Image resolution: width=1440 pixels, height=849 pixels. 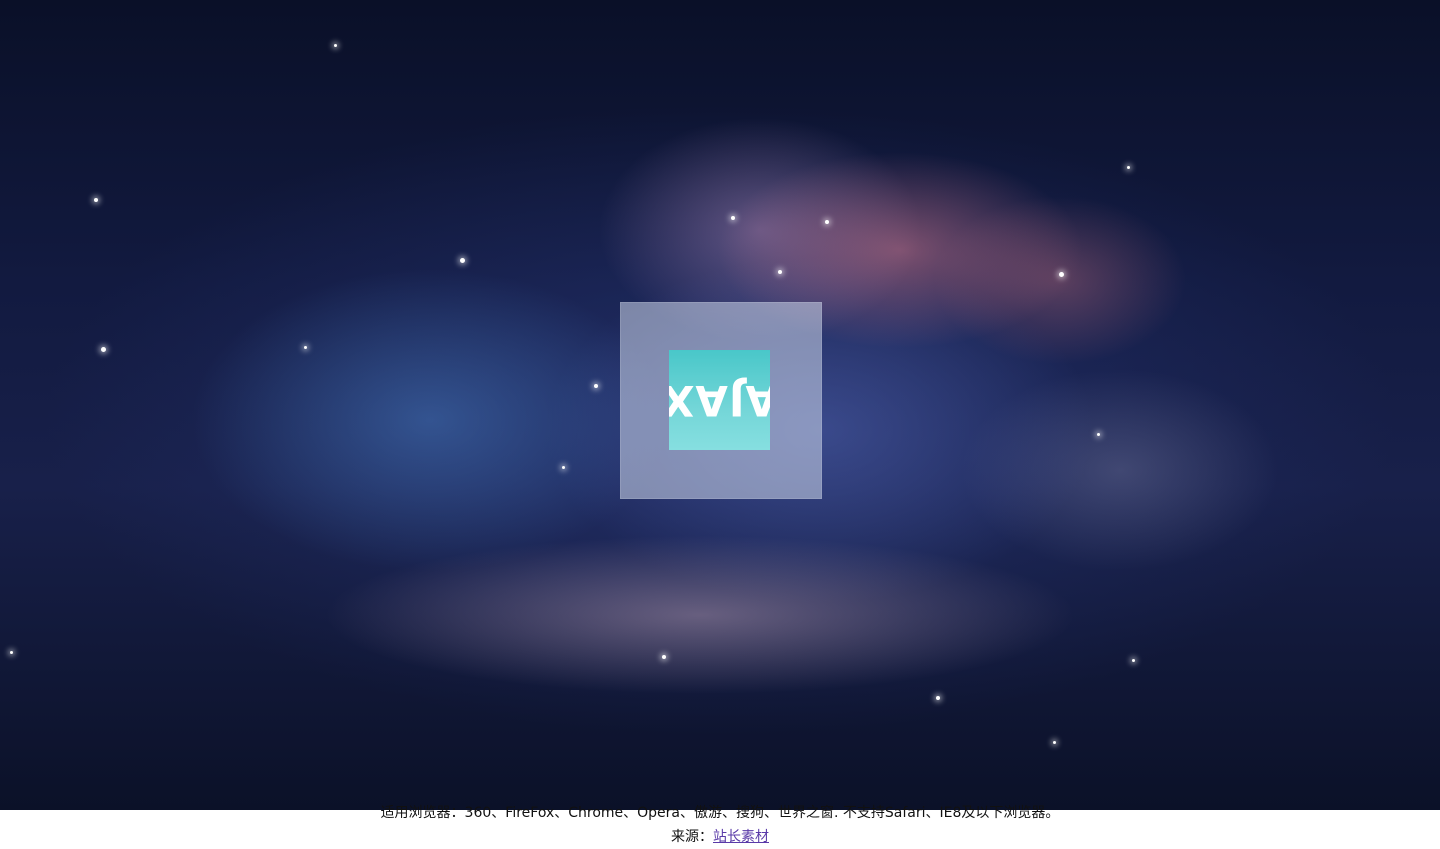 What do you see at coordinates (692, 837) in the screenshot?
I see `source-label: 来源：` at bounding box center [692, 837].